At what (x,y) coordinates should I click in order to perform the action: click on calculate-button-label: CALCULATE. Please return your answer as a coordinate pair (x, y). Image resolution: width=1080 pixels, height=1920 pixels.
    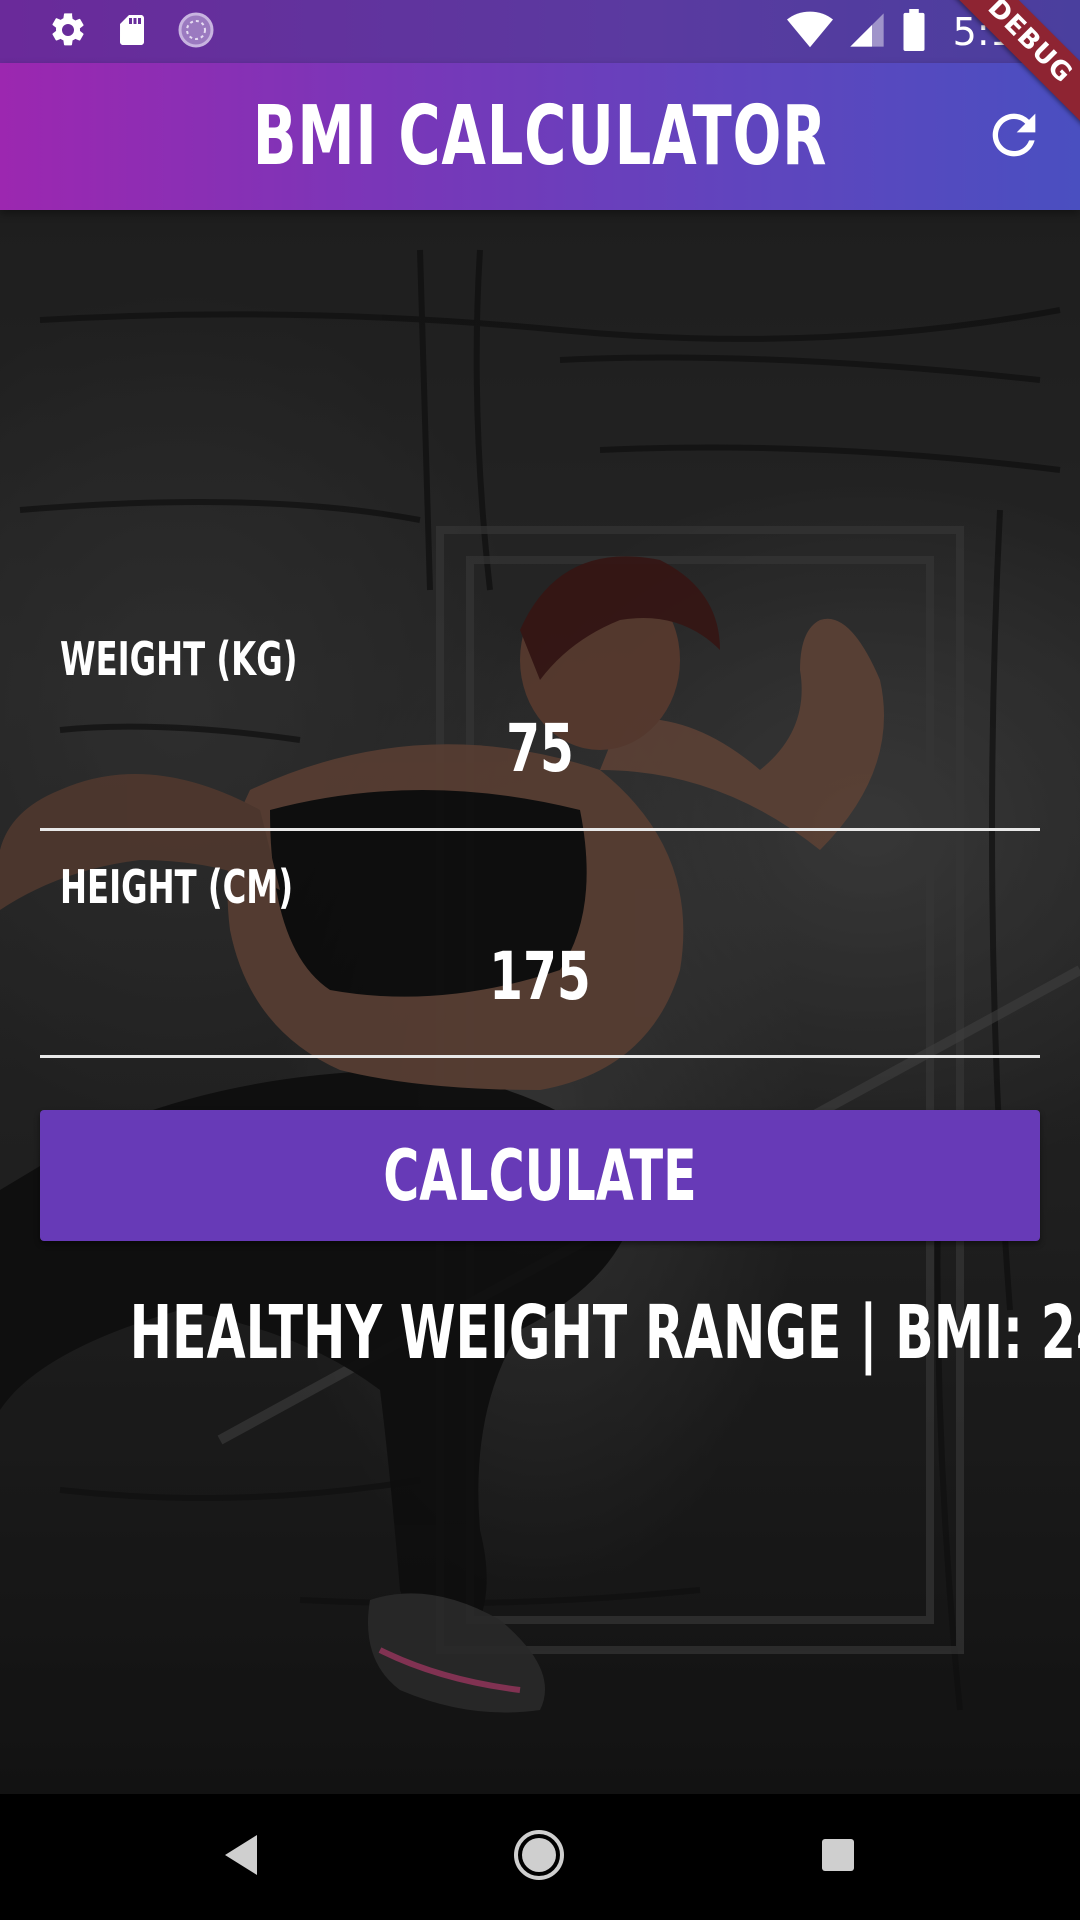
    Looking at the image, I should click on (540, 1175).